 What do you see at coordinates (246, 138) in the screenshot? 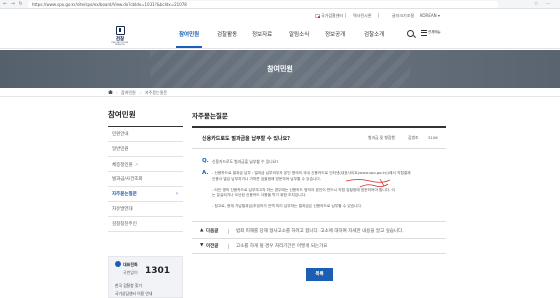
I see `post-title: 신용카드로도 벌과금을 납부할 수 있나요?` at bounding box center [246, 138].